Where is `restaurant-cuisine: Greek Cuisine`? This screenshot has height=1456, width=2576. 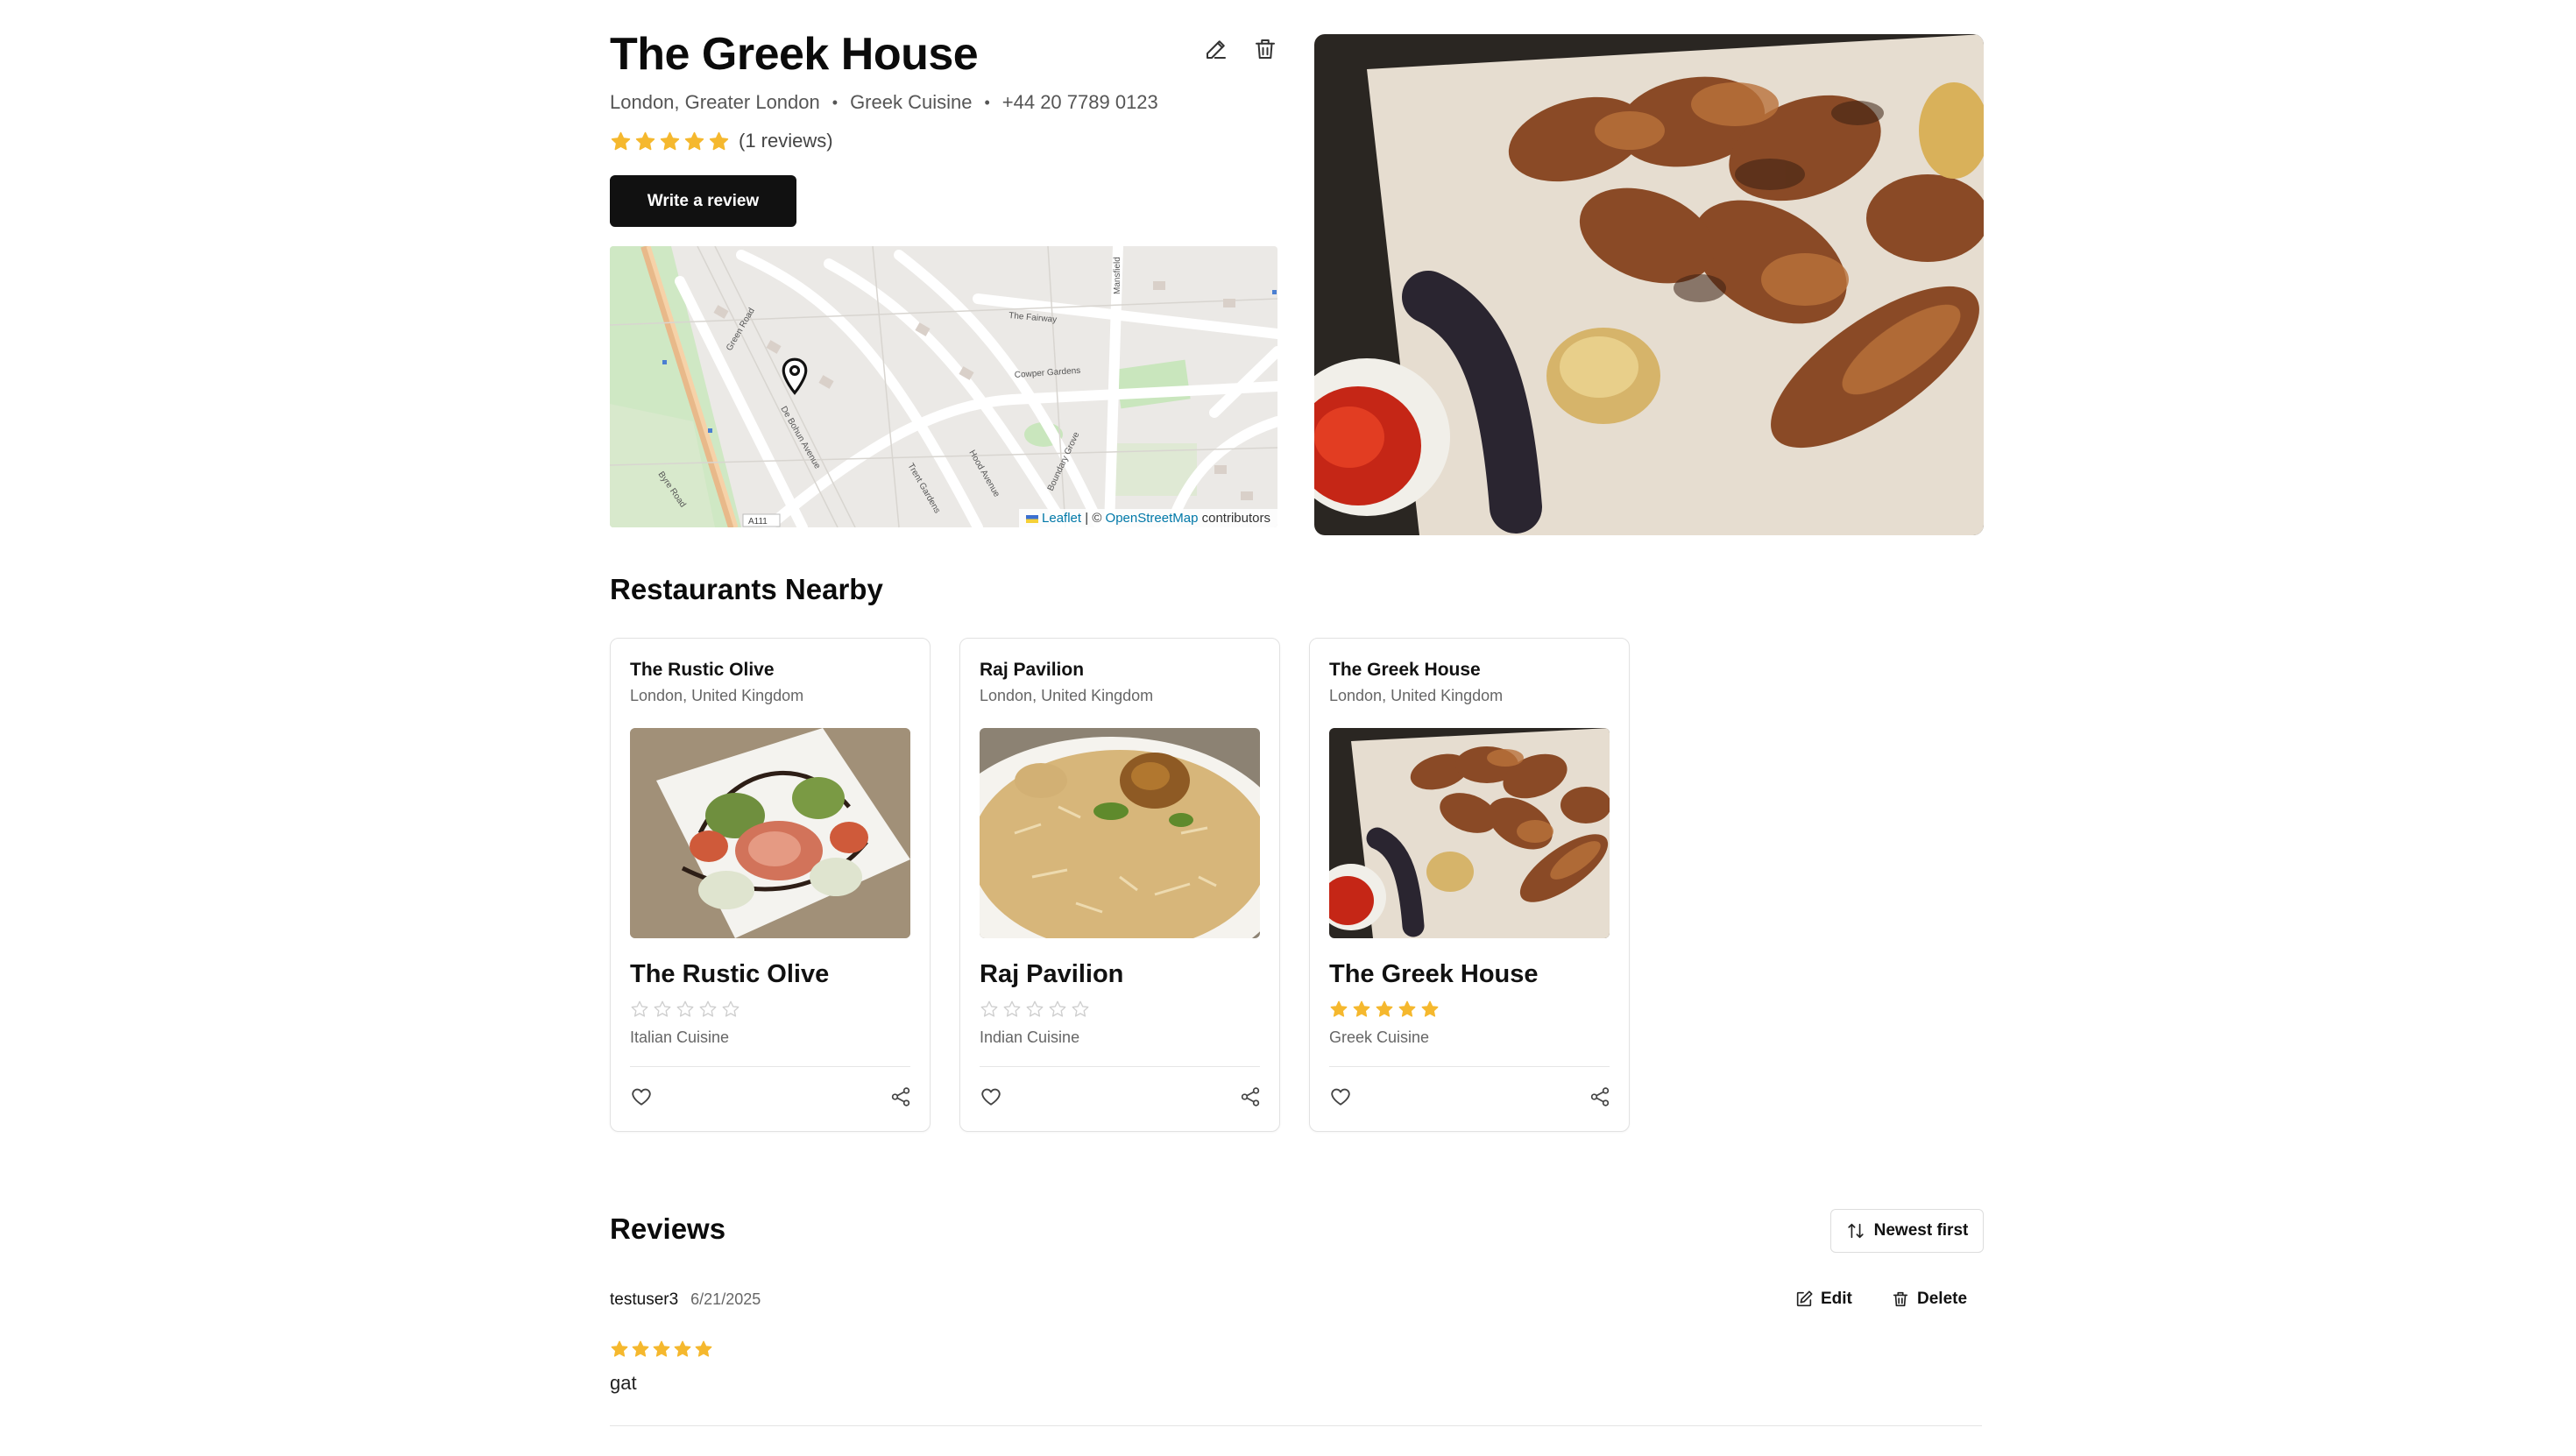 restaurant-cuisine: Greek Cuisine is located at coordinates (911, 102).